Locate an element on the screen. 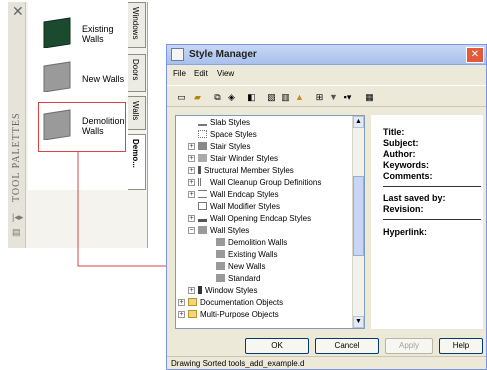 This screenshot has height=370, width=487. tree-item-stair-winder-styles: Stair Winder Styles is located at coordinates (238, 158).